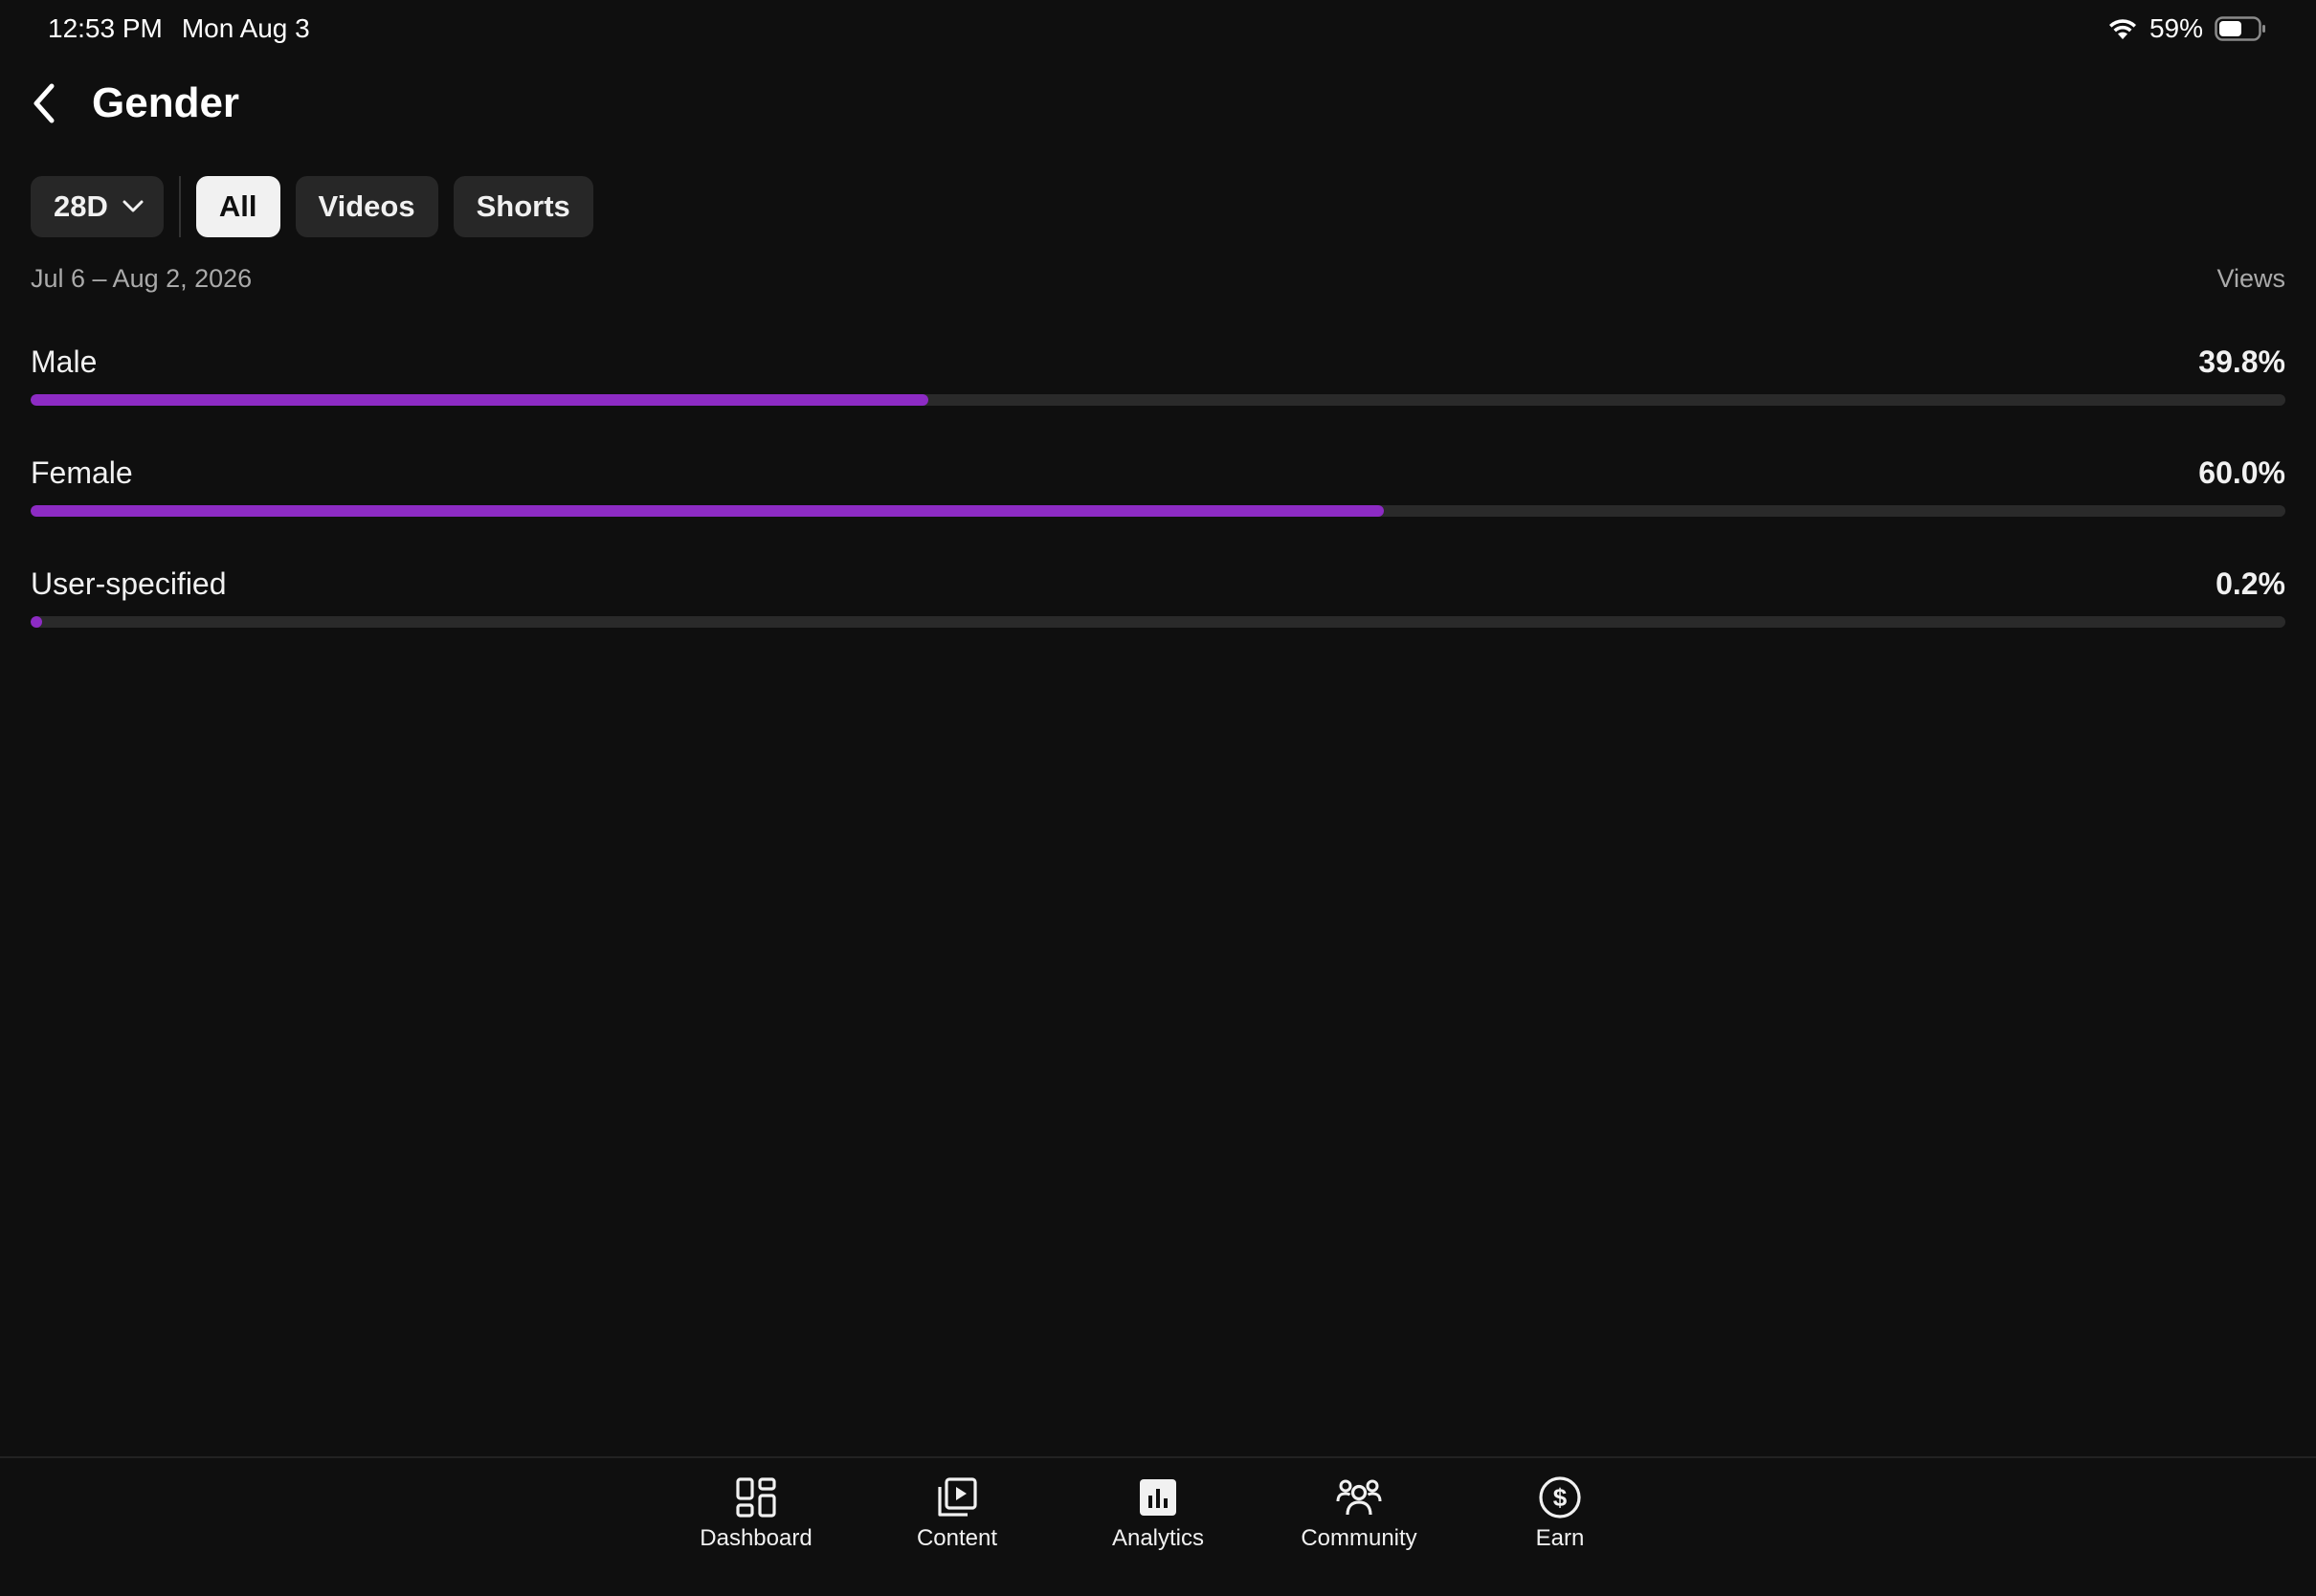 This screenshot has width=2316, height=1596. What do you see at coordinates (366, 207) in the screenshot?
I see `chip-videos: Videos` at bounding box center [366, 207].